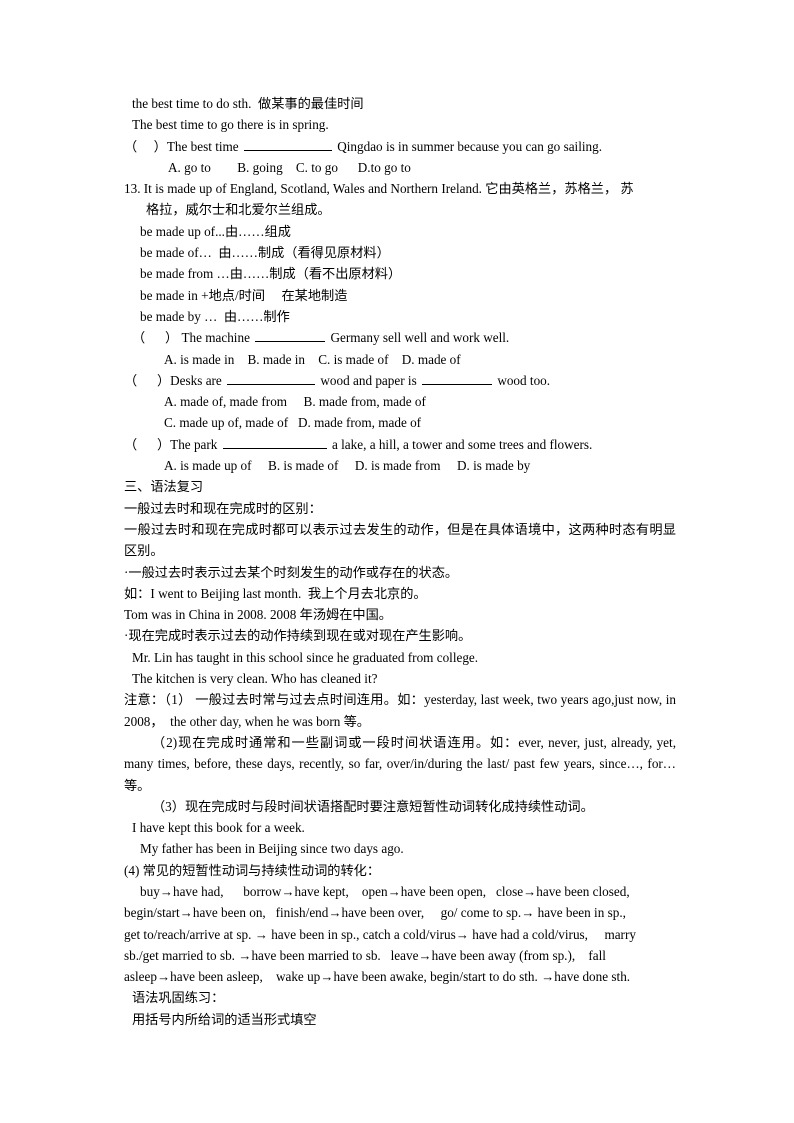 Image resolution: width=794 pixels, height=1123 pixels. I want to click on phrase-best-time-to-do: the best time to do sth. 做某事的最佳时间, so click(248, 103).